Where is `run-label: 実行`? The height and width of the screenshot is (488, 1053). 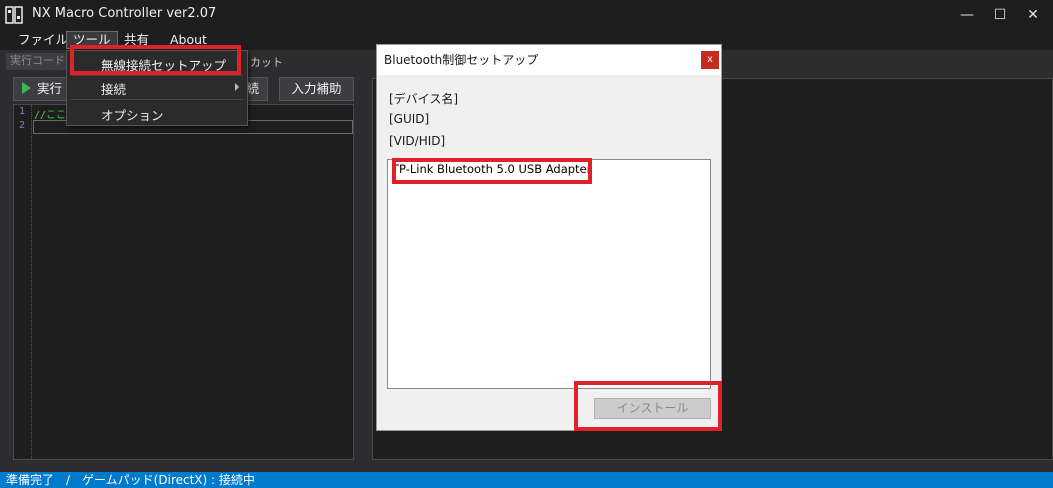
run-label: 実行 is located at coordinates (50, 88).